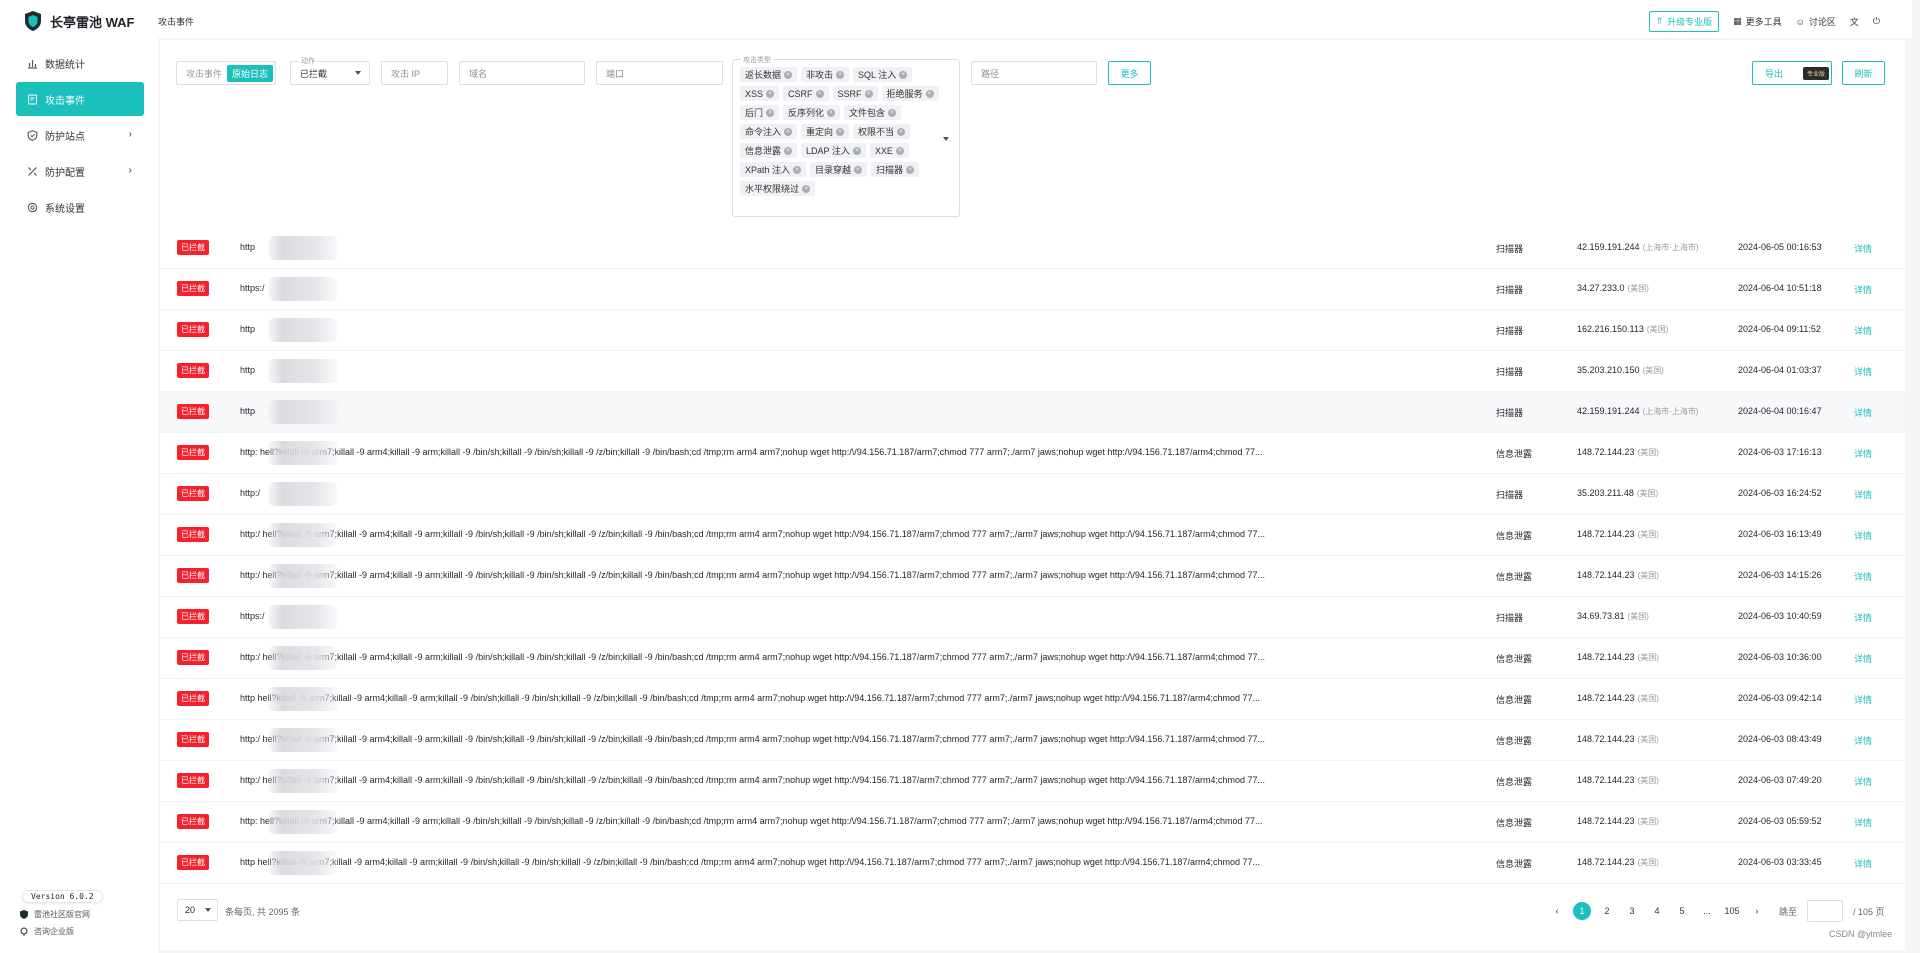 The image size is (1920, 953). Describe the element at coordinates (1582, 911) in the screenshot. I see `page-button: 1` at that location.